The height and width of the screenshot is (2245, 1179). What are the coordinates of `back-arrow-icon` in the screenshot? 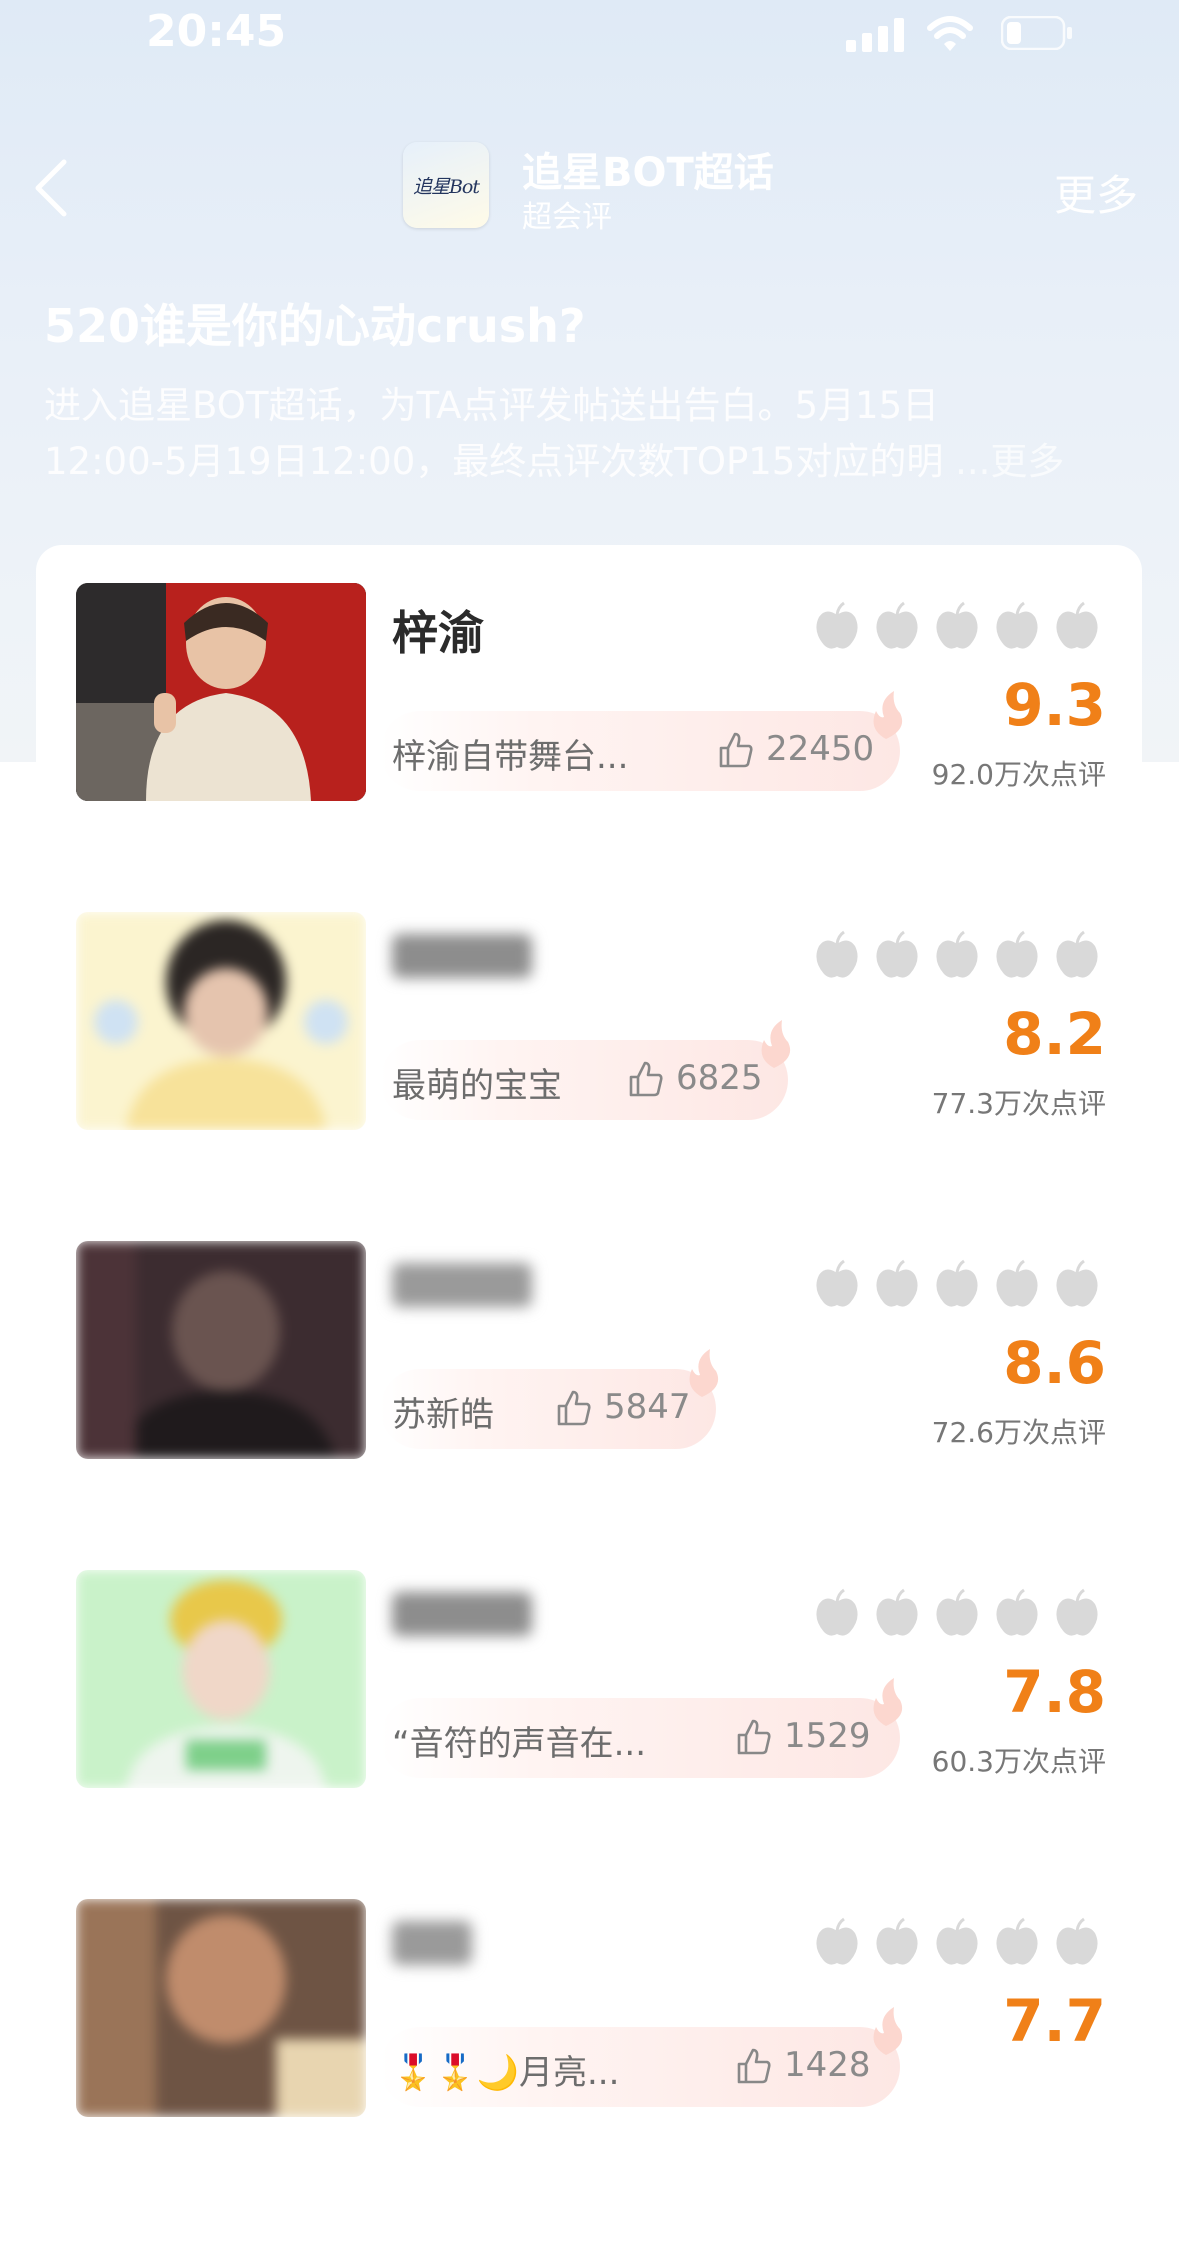 It's located at (53, 188).